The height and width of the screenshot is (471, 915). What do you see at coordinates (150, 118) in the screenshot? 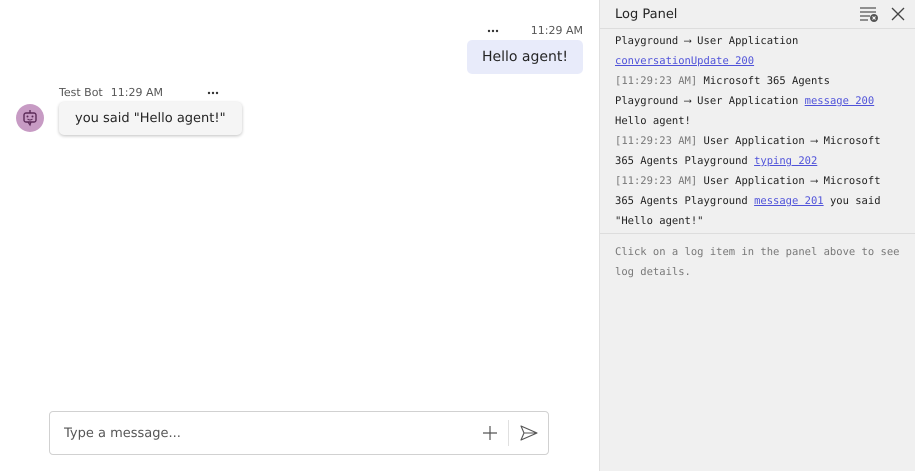
I see `message-bubble: you said "Hello agent!"` at bounding box center [150, 118].